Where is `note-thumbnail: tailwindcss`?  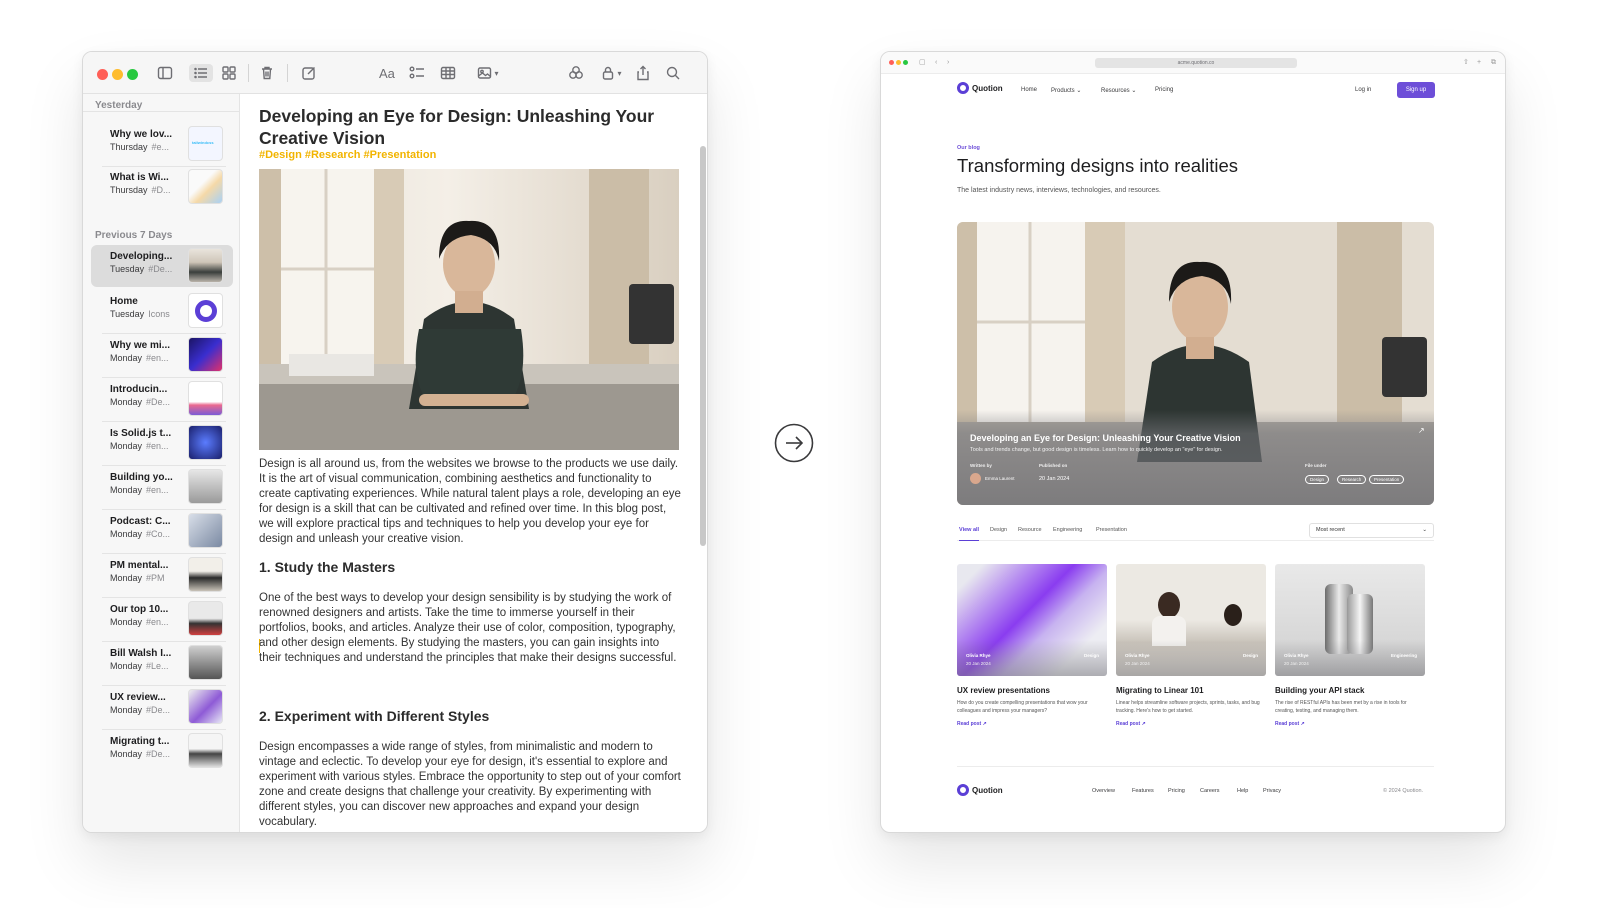 note-thumbnail: tailwindcss is located at coordinates (205, 143).